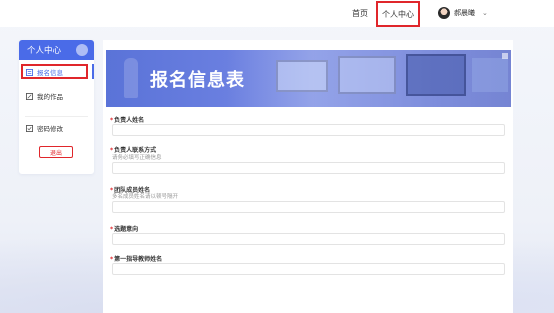 This screenshot has height=313, width=554. I want to click on first-advisor-input, so click(308, 269).